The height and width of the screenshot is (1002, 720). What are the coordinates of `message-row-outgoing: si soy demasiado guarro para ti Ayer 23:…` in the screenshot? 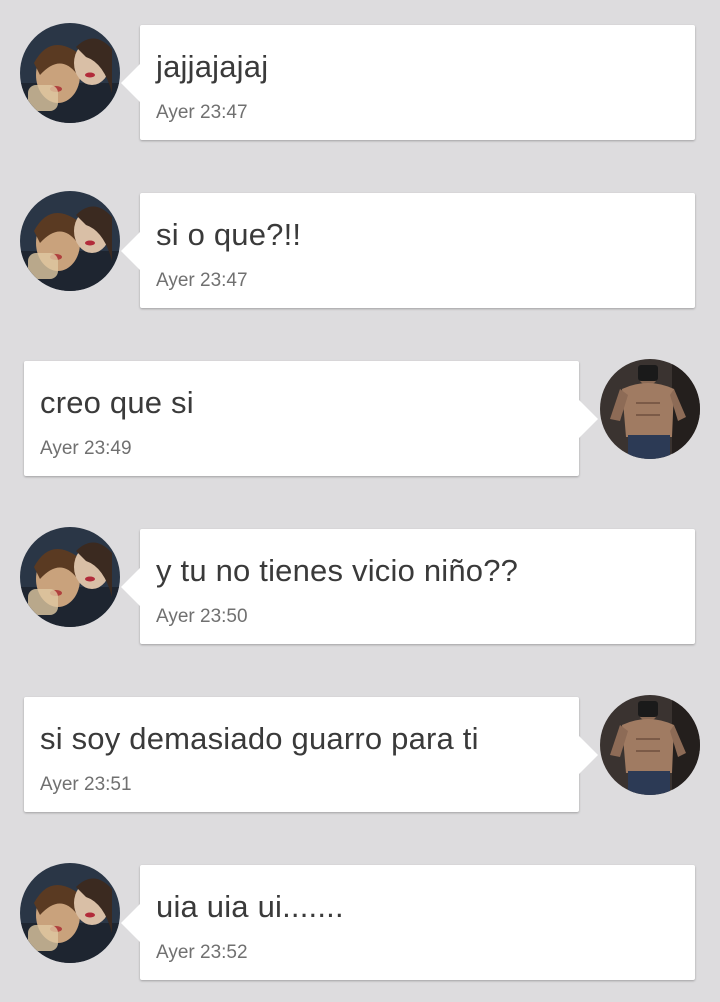 It's located at (360, 755).